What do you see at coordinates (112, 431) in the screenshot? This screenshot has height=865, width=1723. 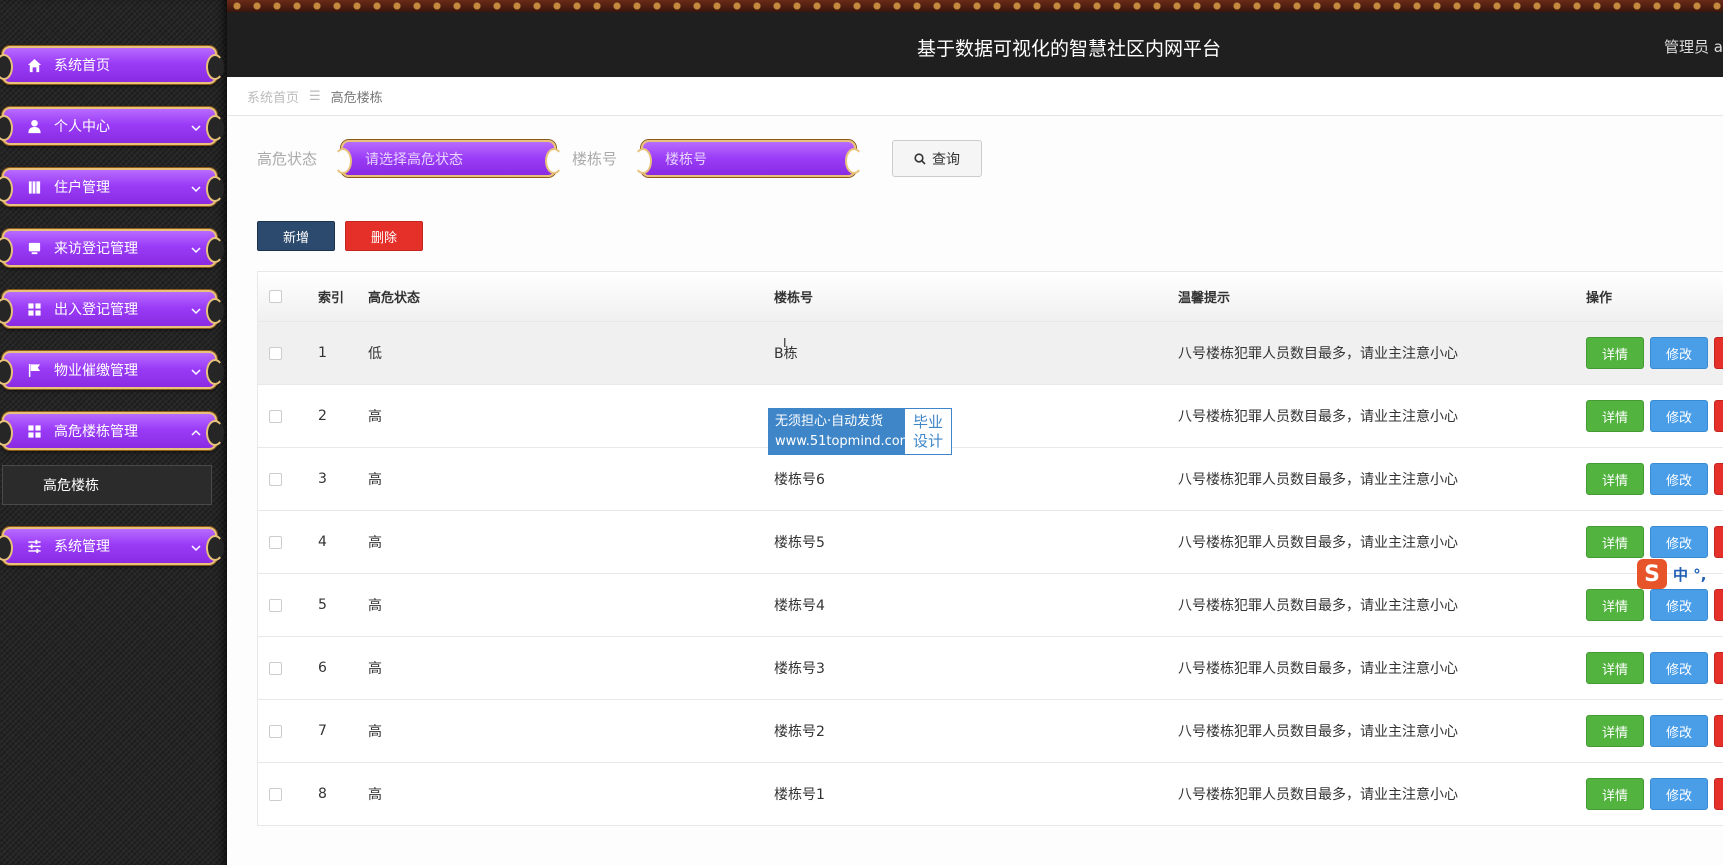 I see `sidebar-item-7: 高危楼栋管理` at bounding box center [112, 431].